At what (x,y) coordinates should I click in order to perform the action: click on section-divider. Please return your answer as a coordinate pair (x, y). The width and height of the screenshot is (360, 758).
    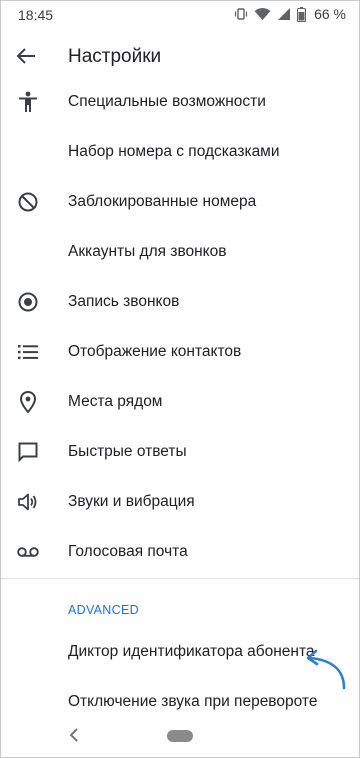
    Looking at the image, I should click on (180, 578).